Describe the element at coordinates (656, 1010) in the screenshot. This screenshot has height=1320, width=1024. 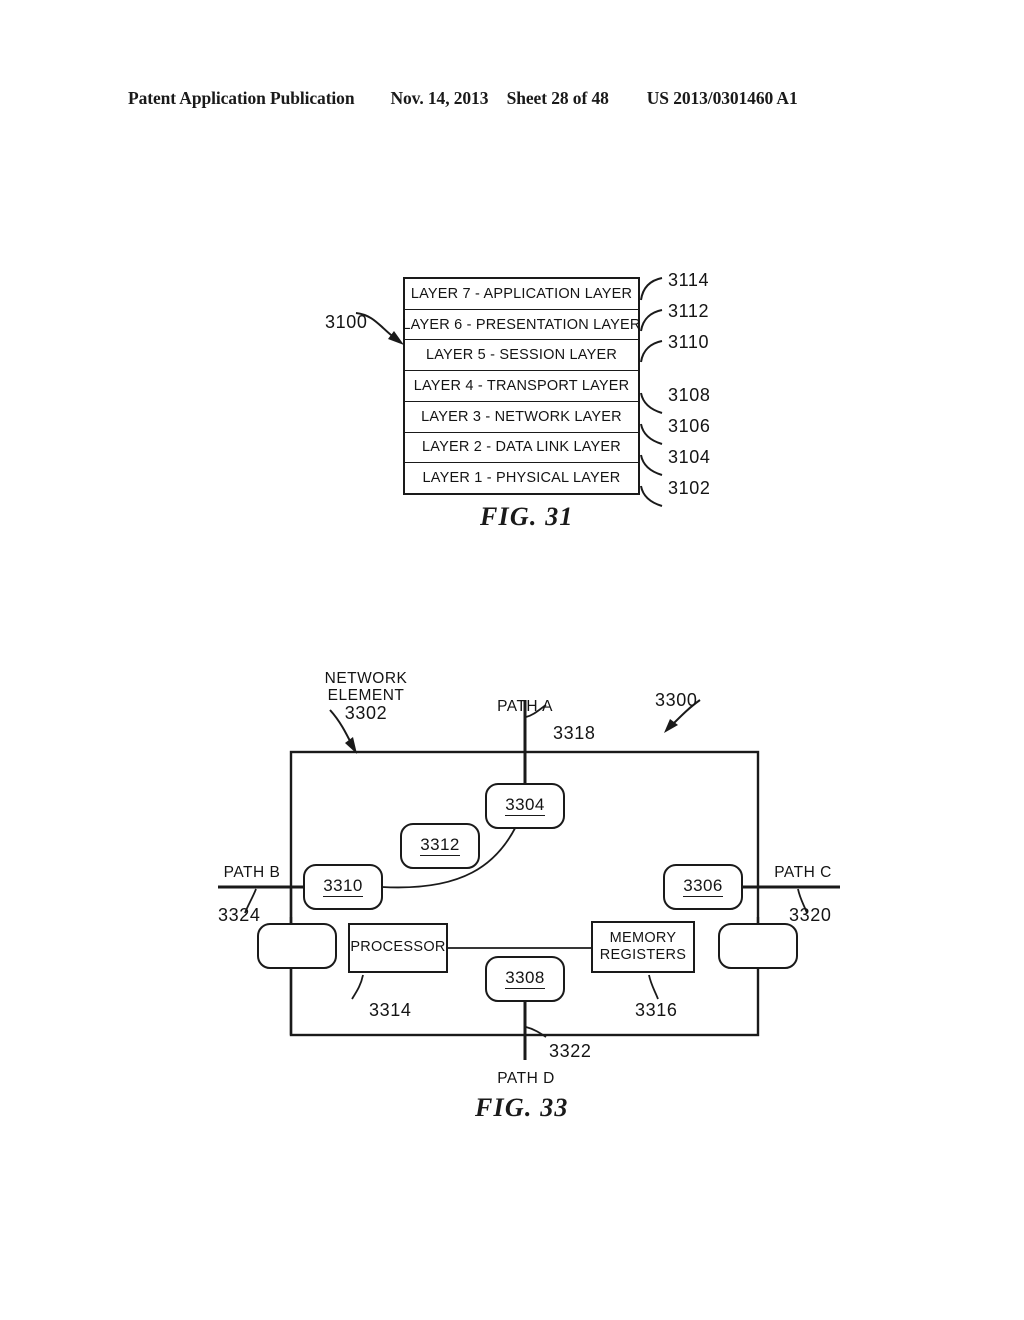
I see `memory-registers-ref: 3316` at that location.